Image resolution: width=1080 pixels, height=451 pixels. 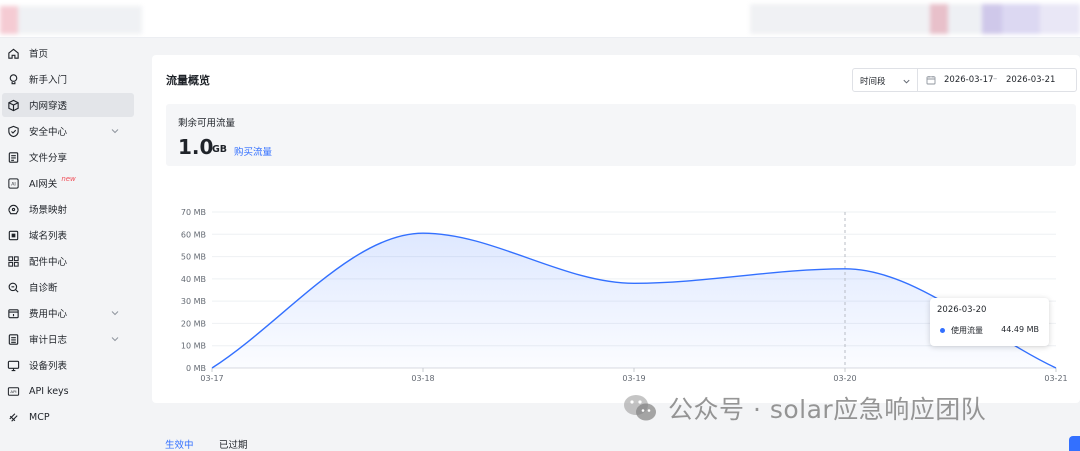 I want to click on date-start: 2026-03-17, so click(x=968, y=80).